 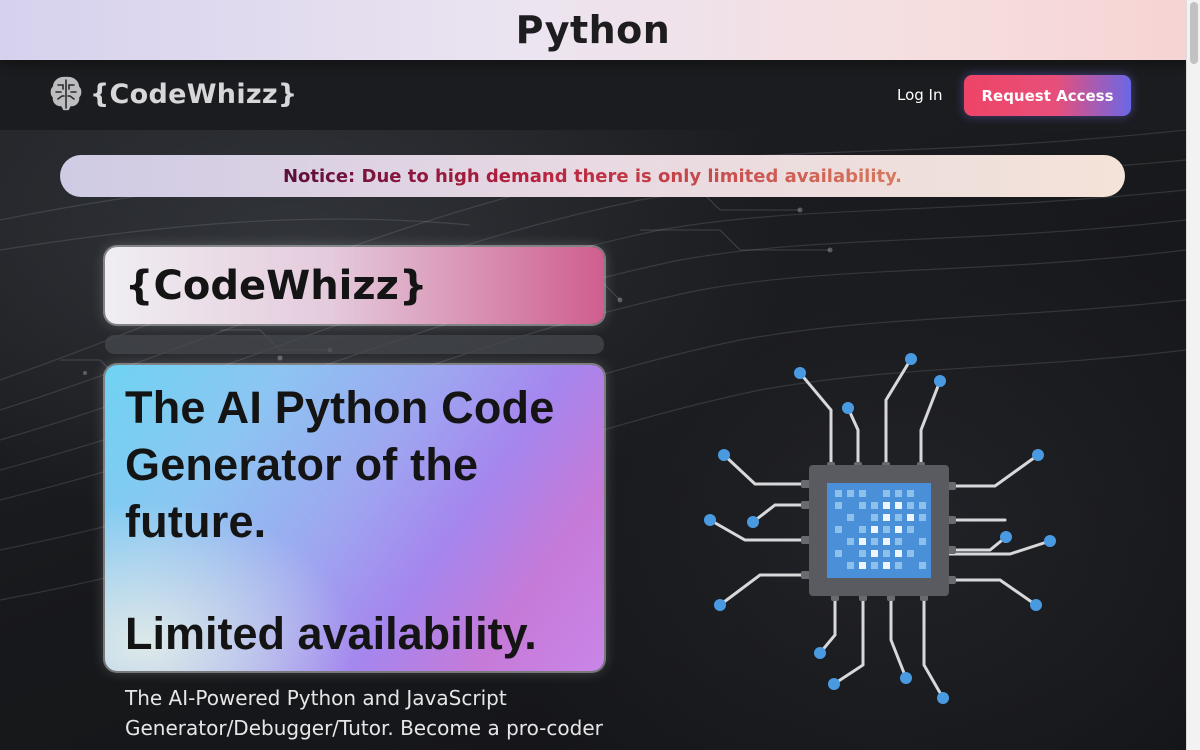 I want to click on headline-line-2: Generator of the, so click(x=302, y=464).